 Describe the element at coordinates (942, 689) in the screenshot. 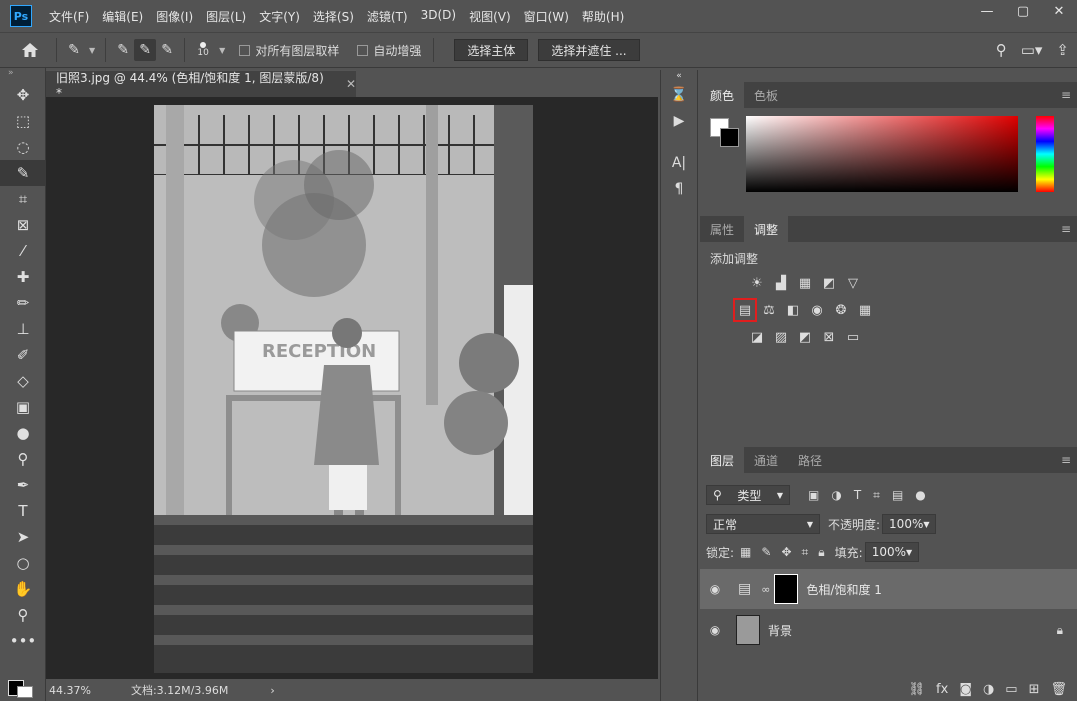

I see `layer-style-icon: fx` at that location.